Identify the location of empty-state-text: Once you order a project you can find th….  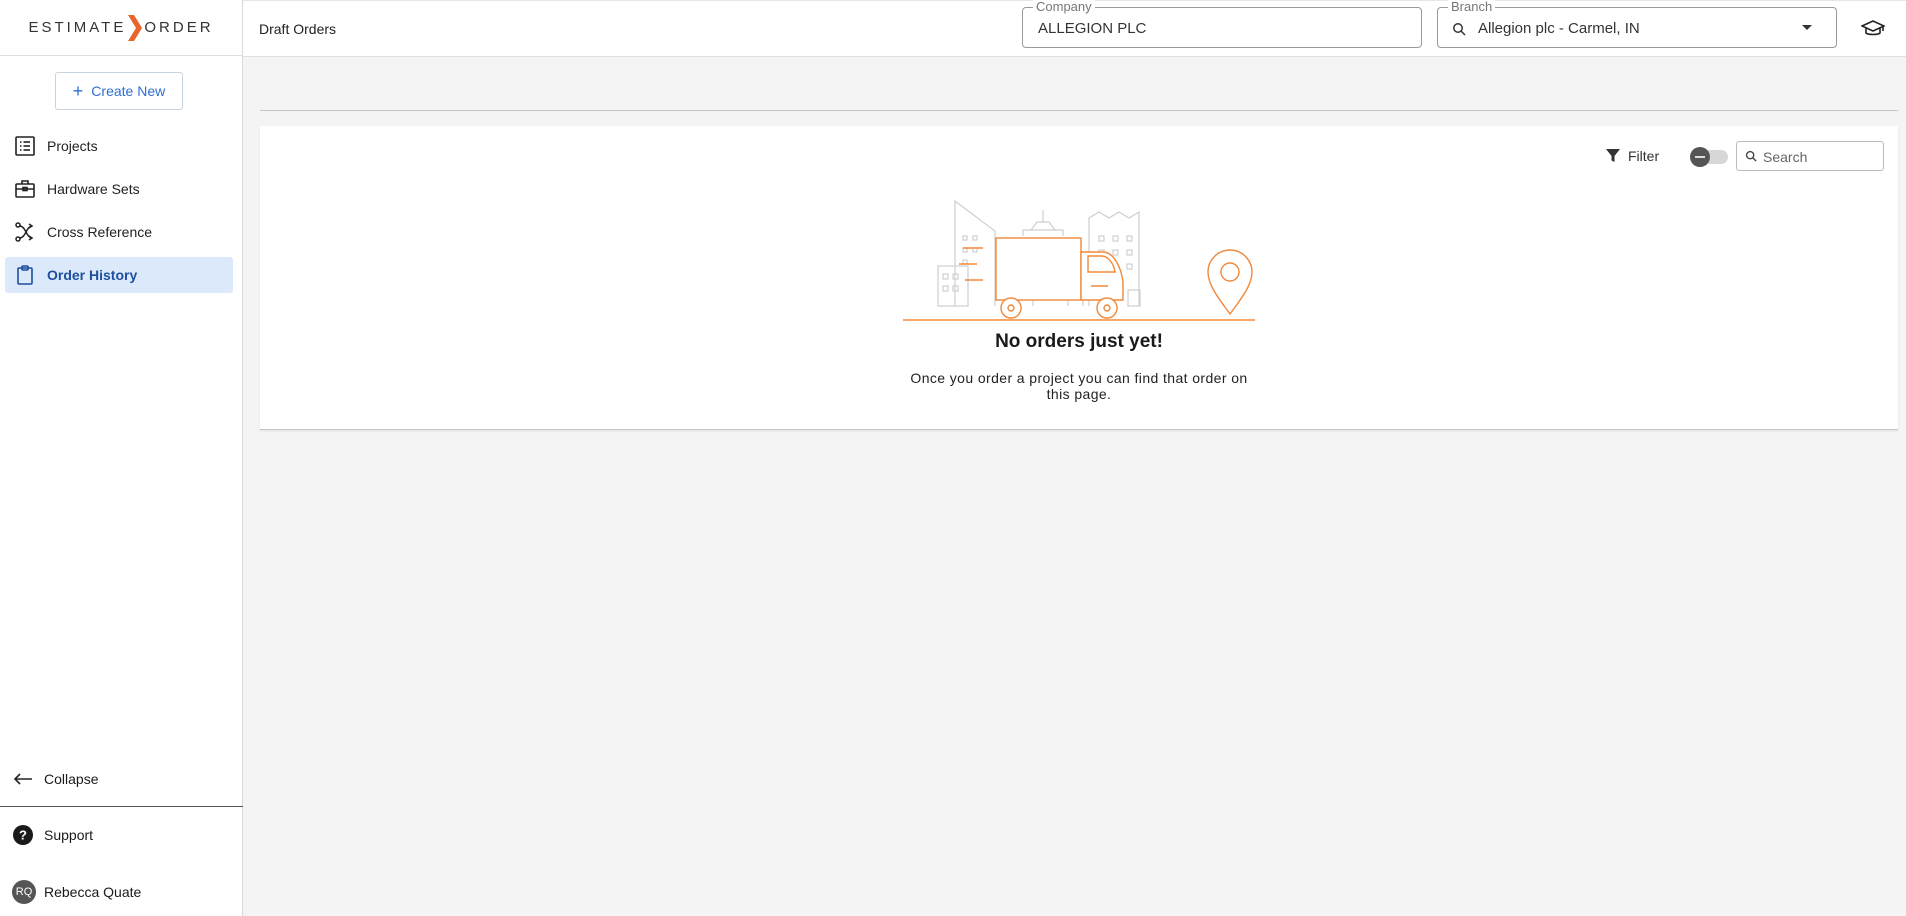
(1079, 386).